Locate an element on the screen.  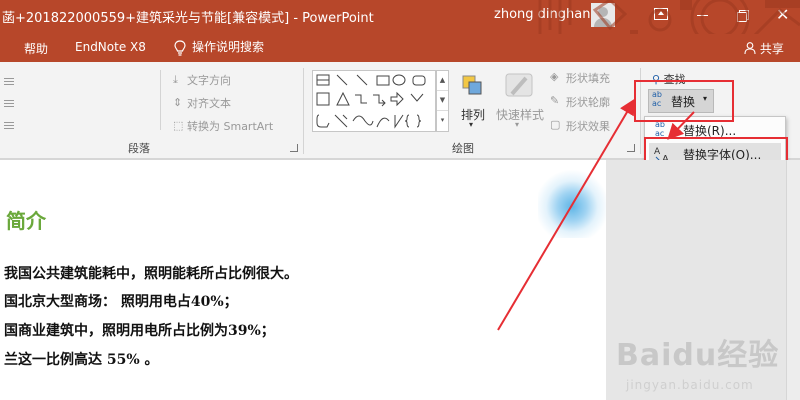
annotation-arrow-short is located at coordinates (681, 125).